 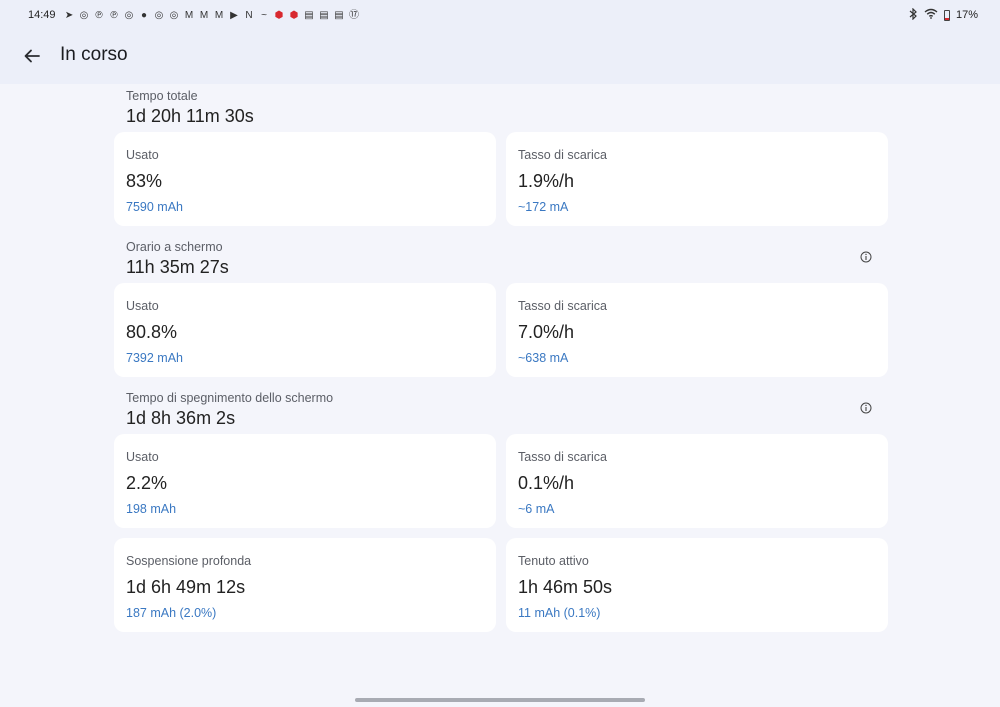 What do you see at coordinates (230, 398) in the screenshot?
I see `section-label: Tempo di spegnimento dello schermo` at bounding box center [230, 398].